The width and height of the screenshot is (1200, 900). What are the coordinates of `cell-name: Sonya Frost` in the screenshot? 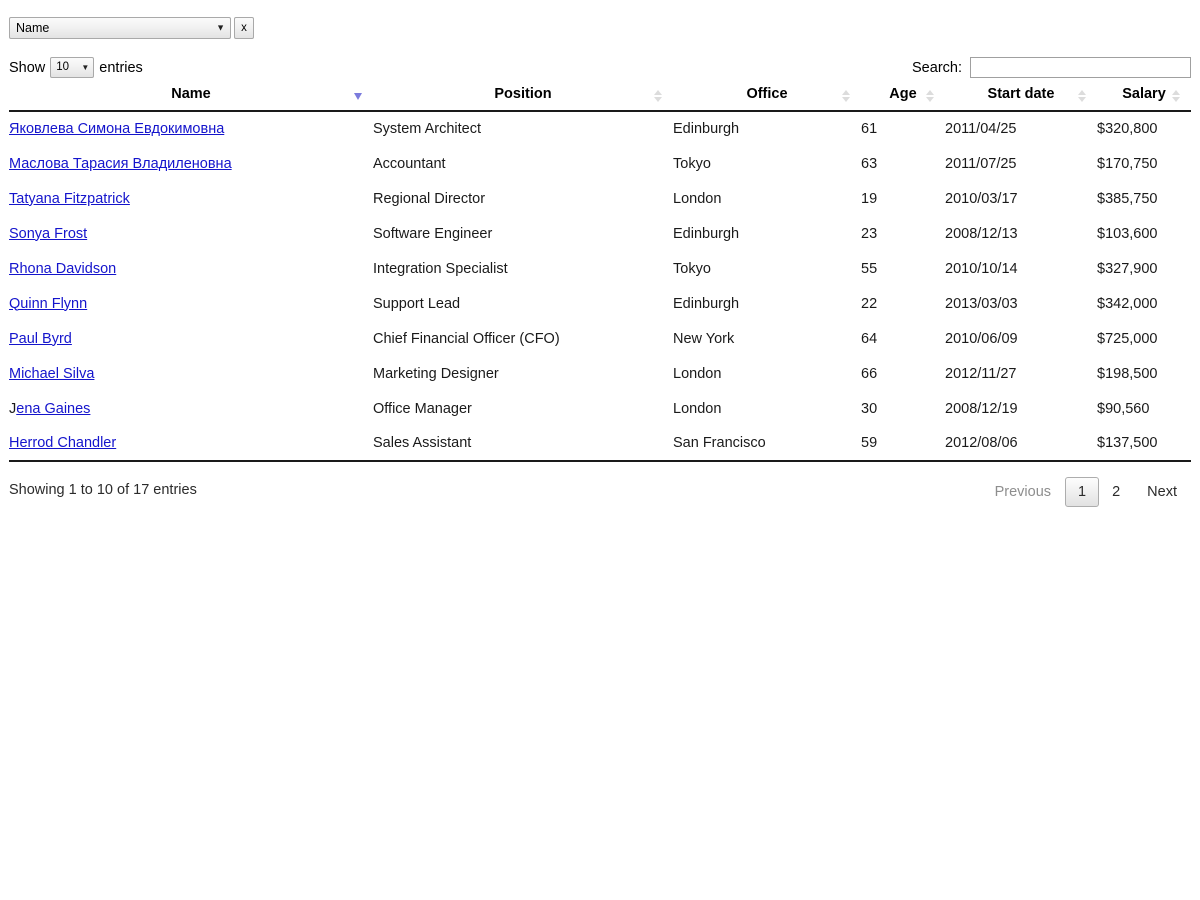 It's located at (191, 233).